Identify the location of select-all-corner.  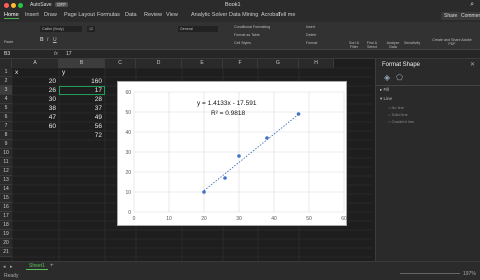
(6, 63).